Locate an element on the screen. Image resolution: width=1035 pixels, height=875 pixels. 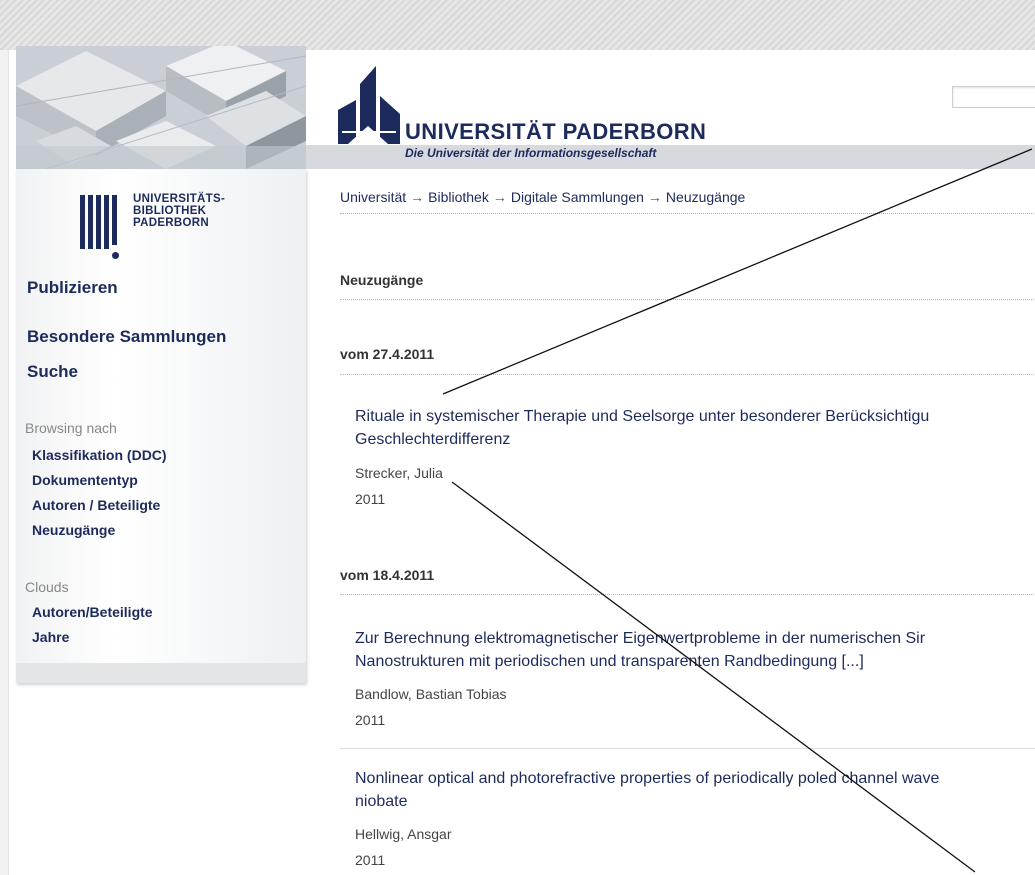
sidebar-footer is located at coordinates (161, 673).